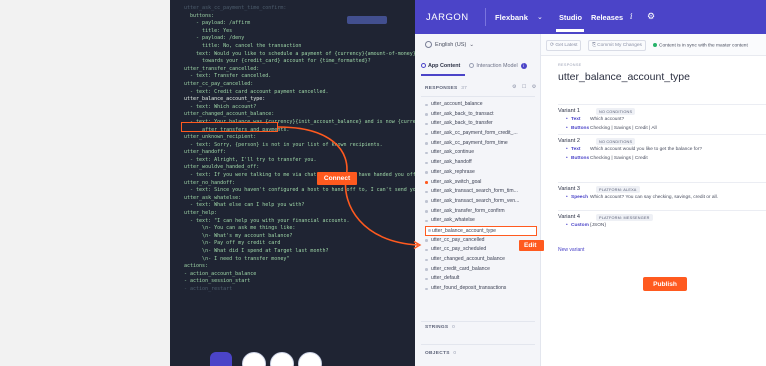 The image size is (766, 366). I want to click on response-list-item: utter_ask_cc_payment_form_time, so click(481, 144).